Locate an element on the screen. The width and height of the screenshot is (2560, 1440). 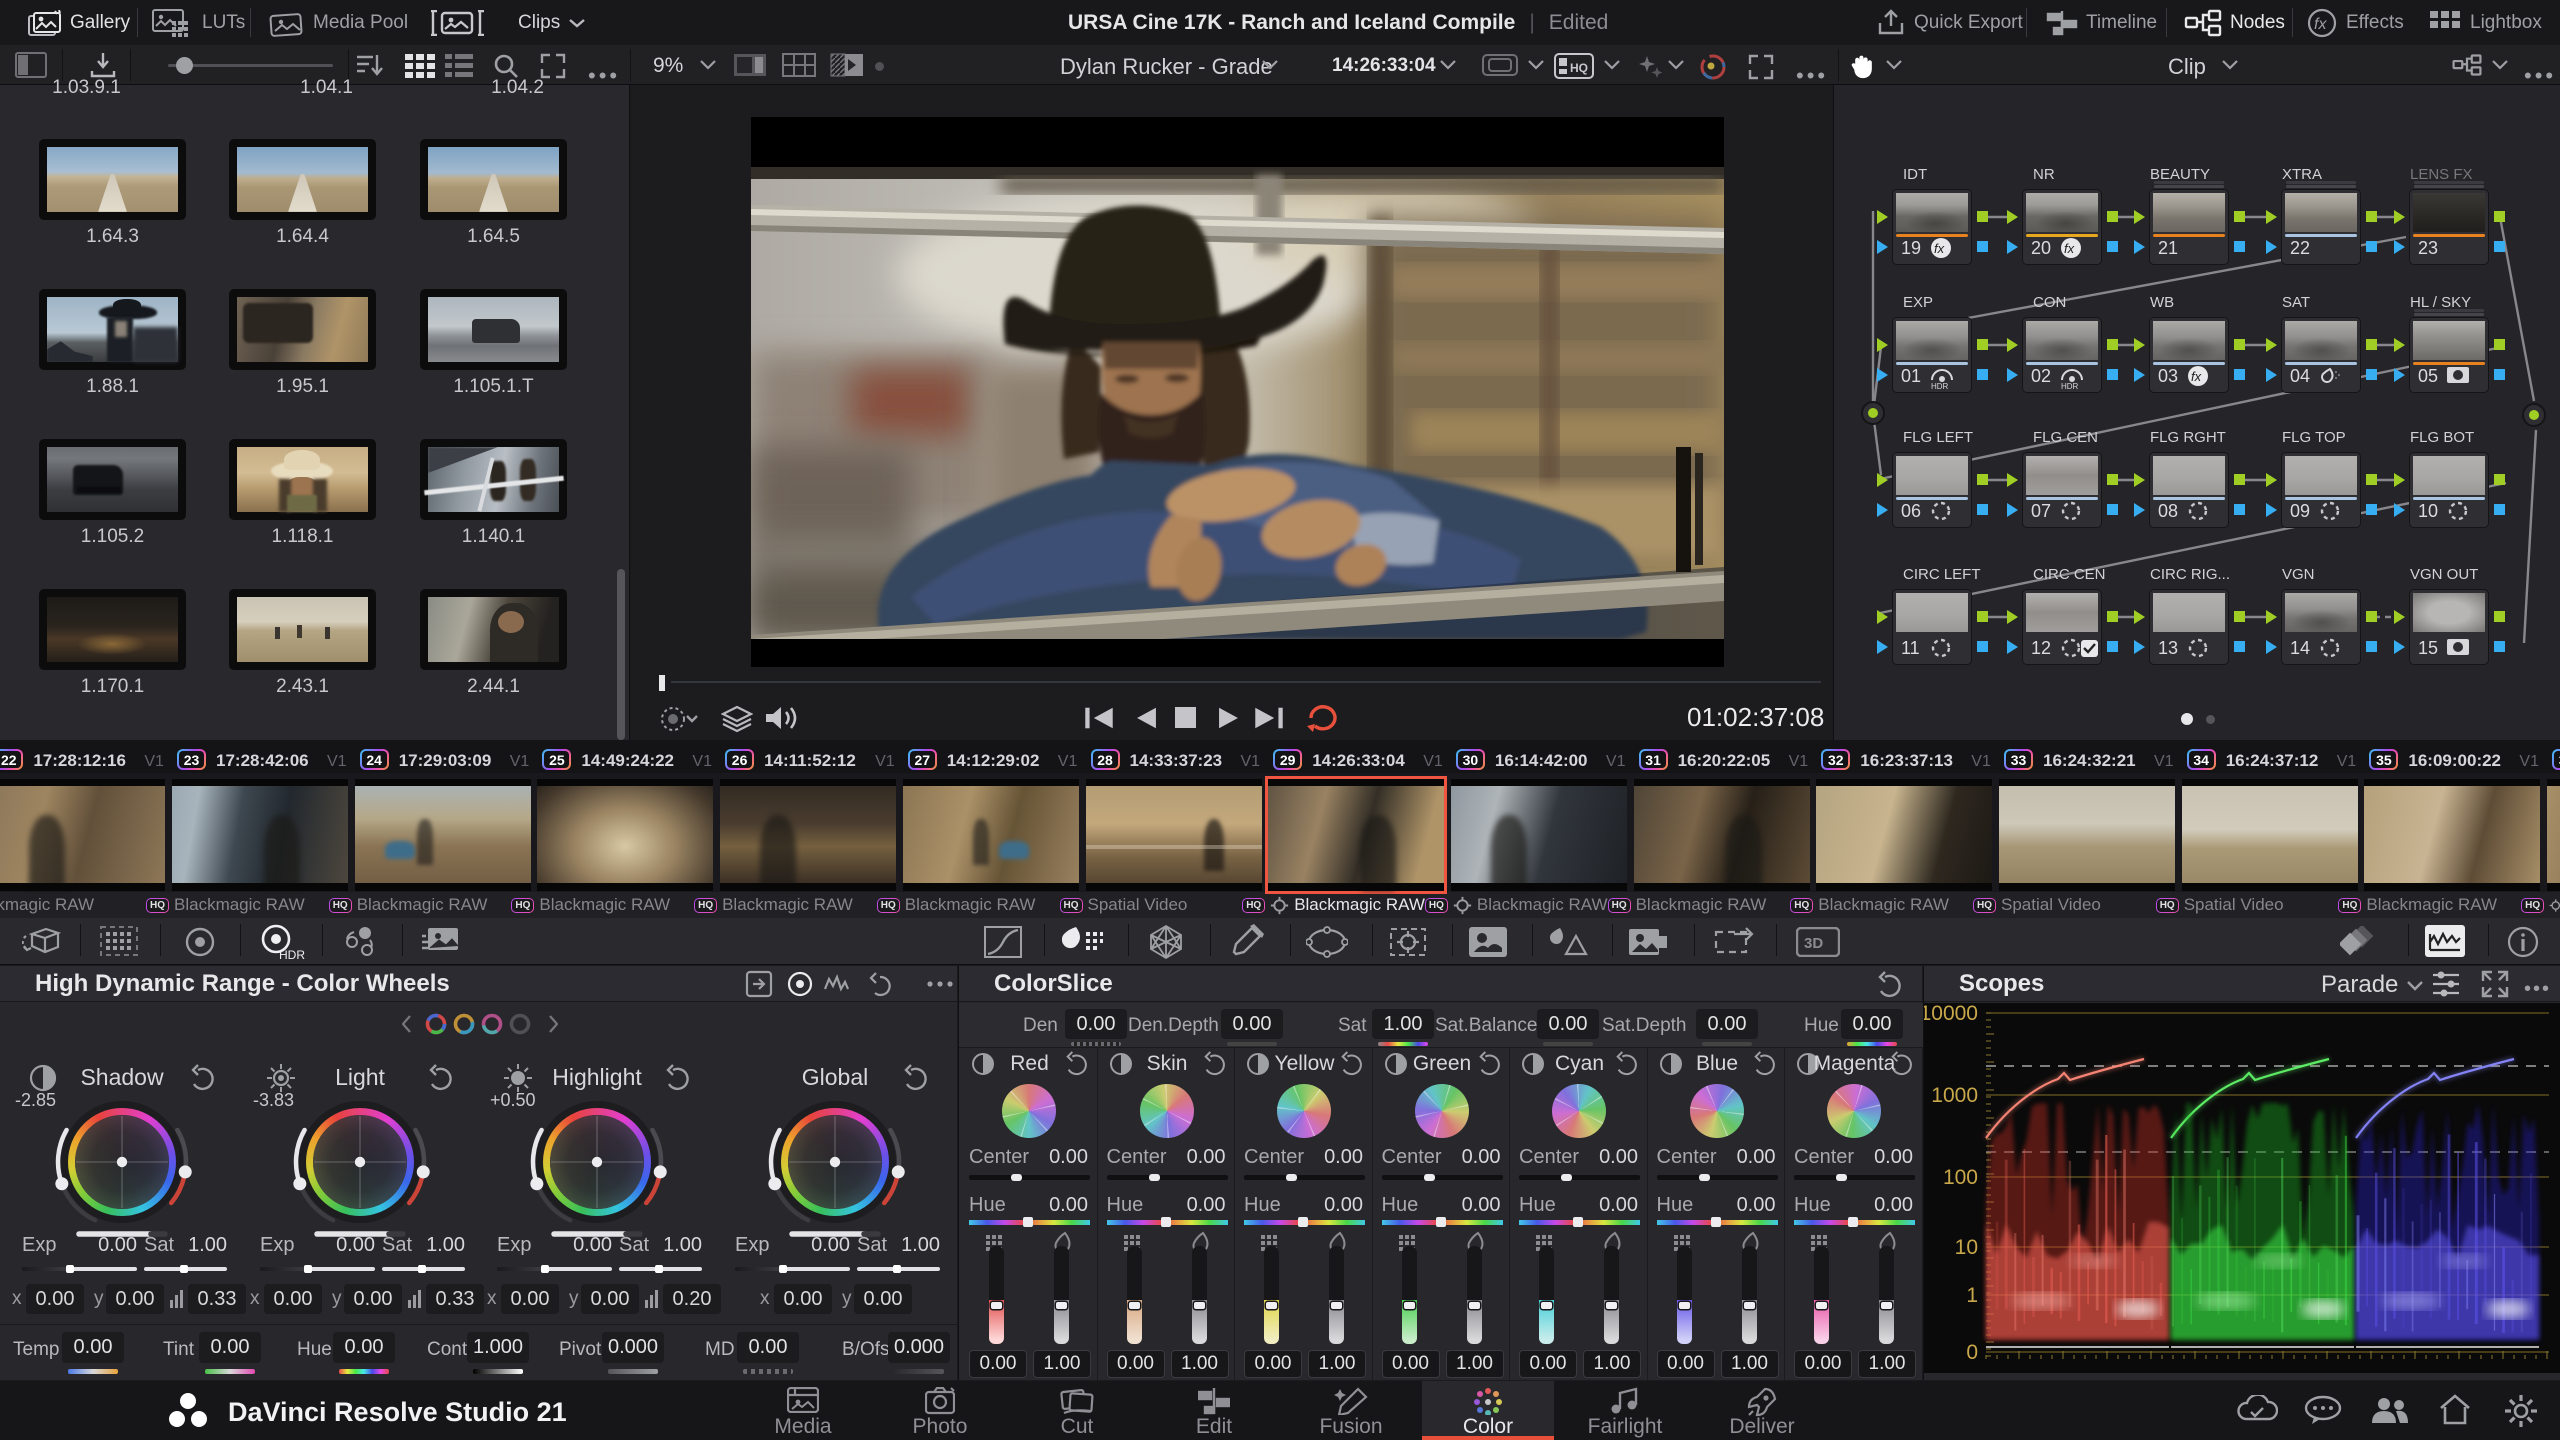
svg-text: 3D is located at coordinates (1813, 943).